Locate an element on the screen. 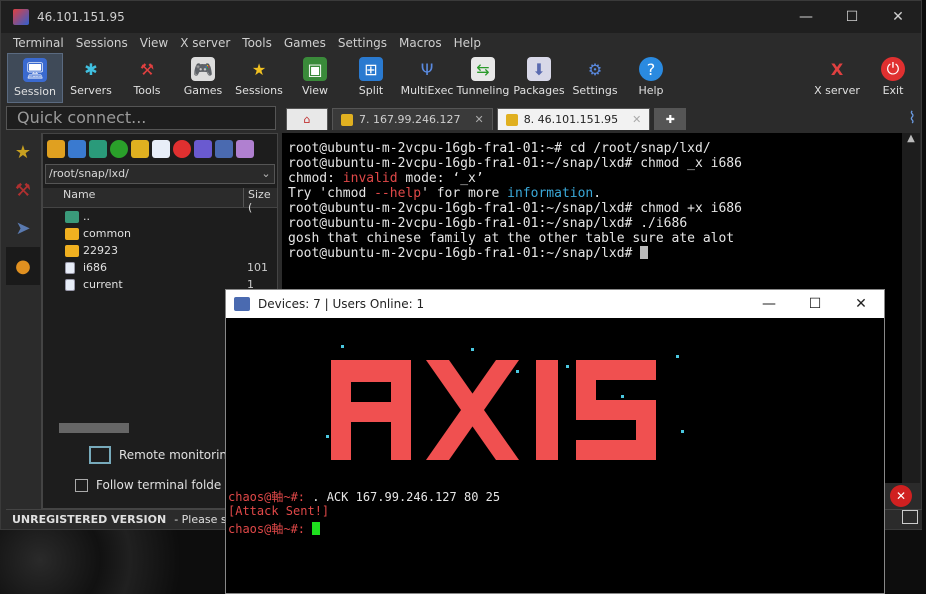 The image size is (926, 594). sidebar-sftp-icon: ● is located at coordinates (23, 266).